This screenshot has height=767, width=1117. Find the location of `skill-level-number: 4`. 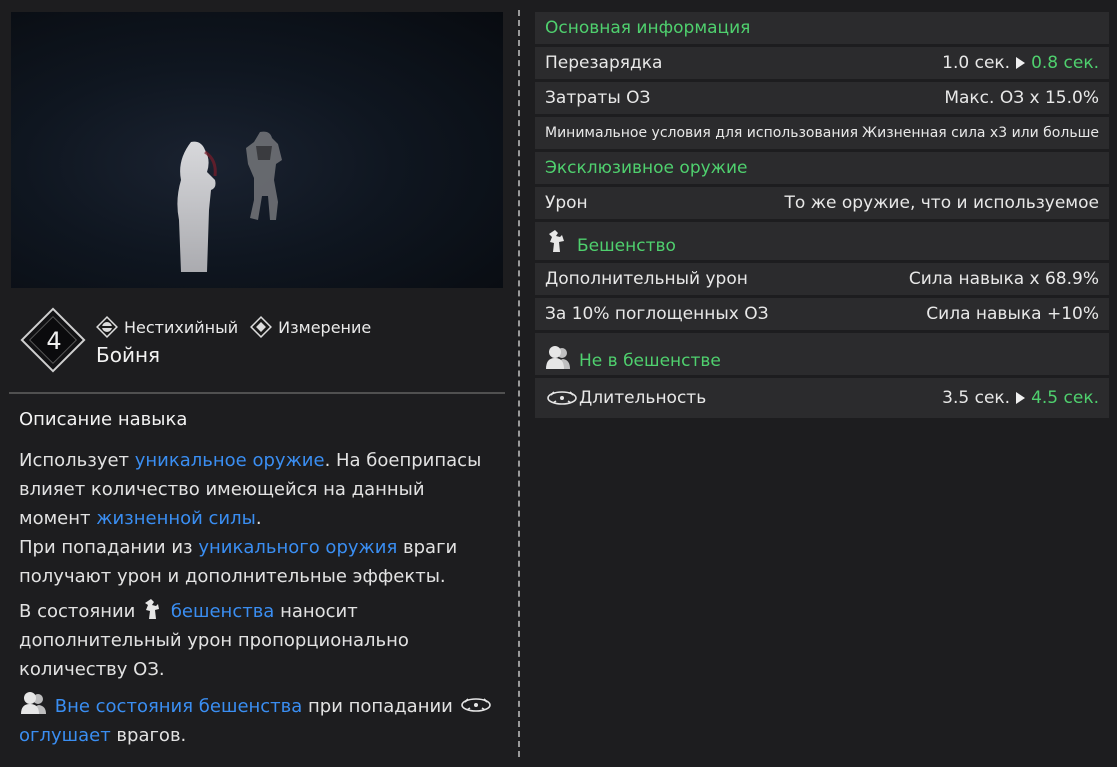

skill-level-number: 4 is located at coordinates (54, 341).